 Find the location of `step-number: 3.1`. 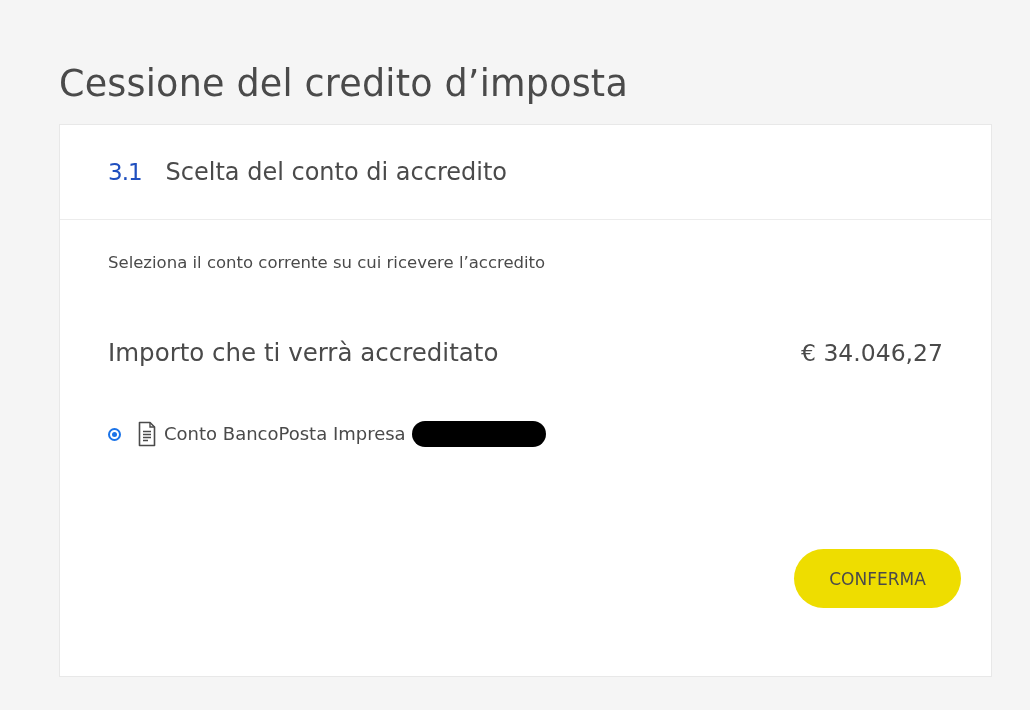

step-number: 3.1 is located at coordinates (125, 172).